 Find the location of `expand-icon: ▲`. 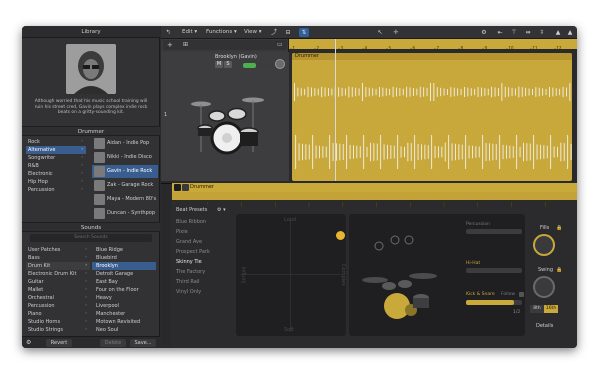

expand-icon: ▲ is located at coordinates (558, 32).